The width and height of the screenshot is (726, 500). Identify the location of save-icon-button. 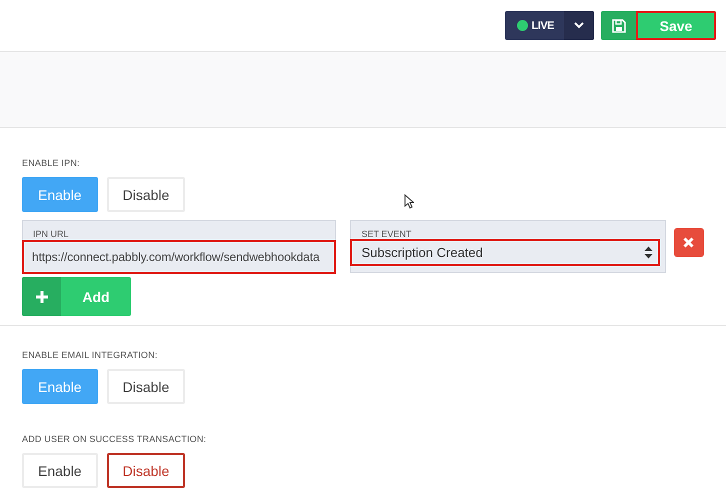
(618, 25).